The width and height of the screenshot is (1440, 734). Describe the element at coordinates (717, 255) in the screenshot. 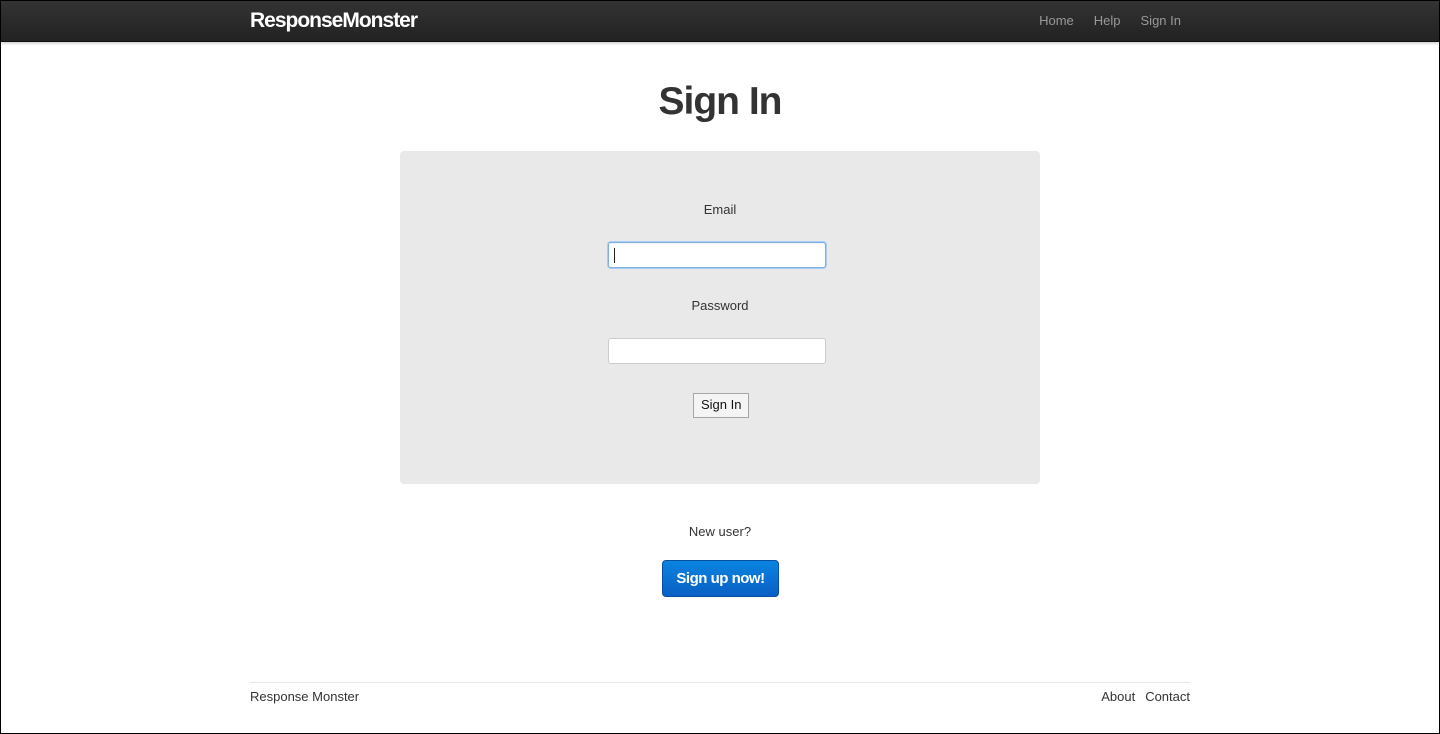

I see `email-field` at that location.